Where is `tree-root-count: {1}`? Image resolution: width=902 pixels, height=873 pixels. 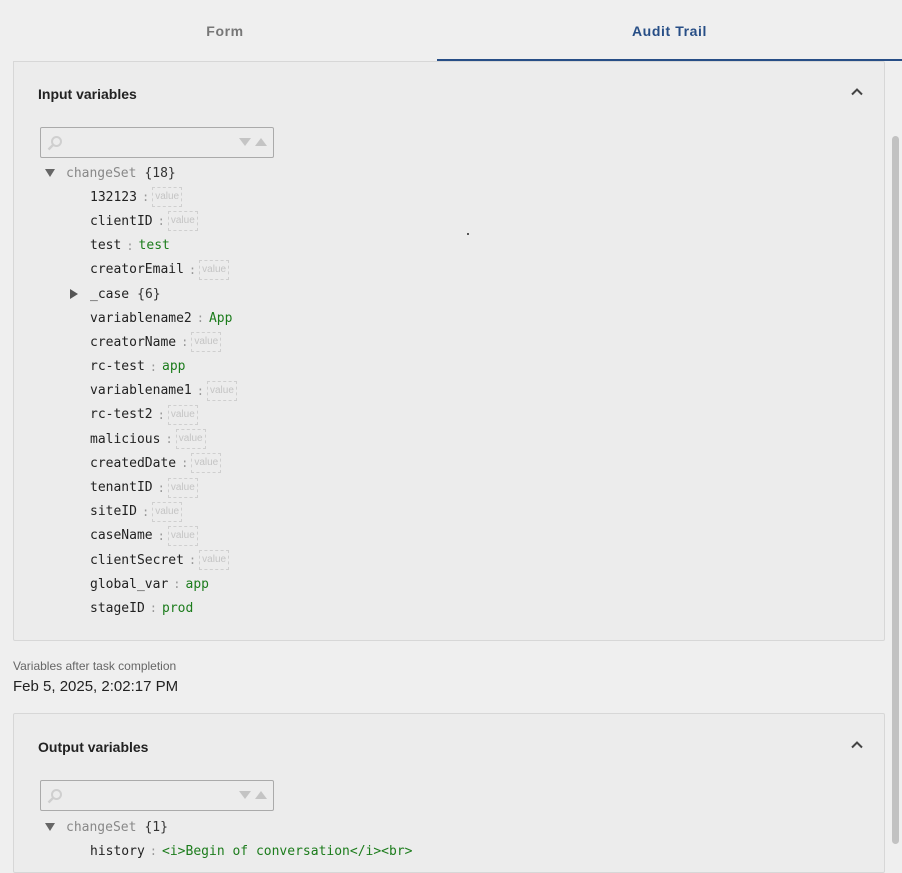 tree-root-count: {1} is located at coordinates (156, 827).